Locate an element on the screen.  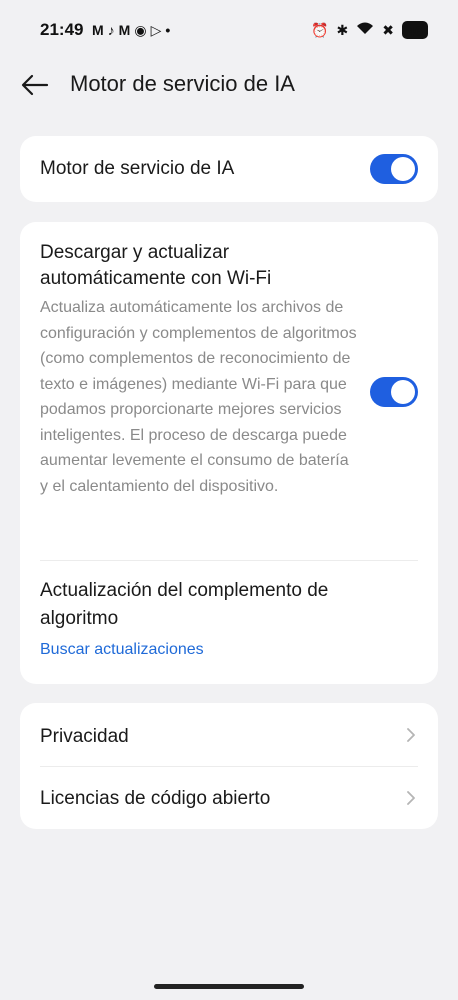
alarm-icon: ⏰ is located at coordinates (320, 30).